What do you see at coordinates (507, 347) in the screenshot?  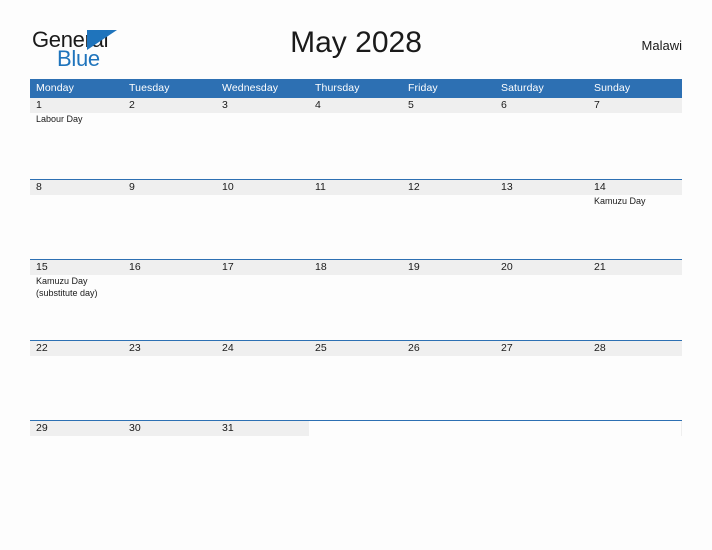 I see `day-number: 27` at bounding box center [507, 347].